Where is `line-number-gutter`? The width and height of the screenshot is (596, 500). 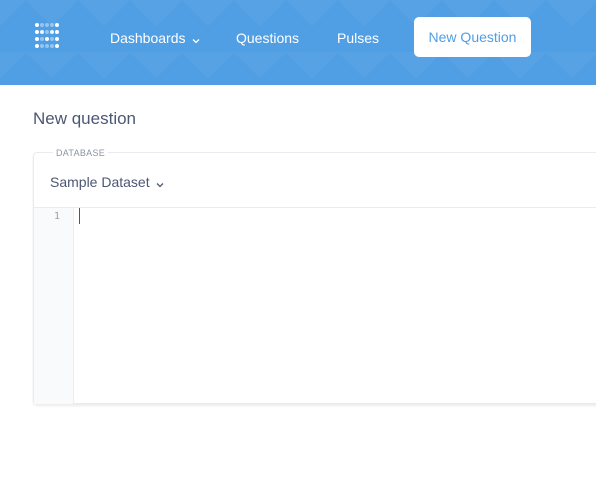
line-number-gutter is located at coordinates (54, 306).